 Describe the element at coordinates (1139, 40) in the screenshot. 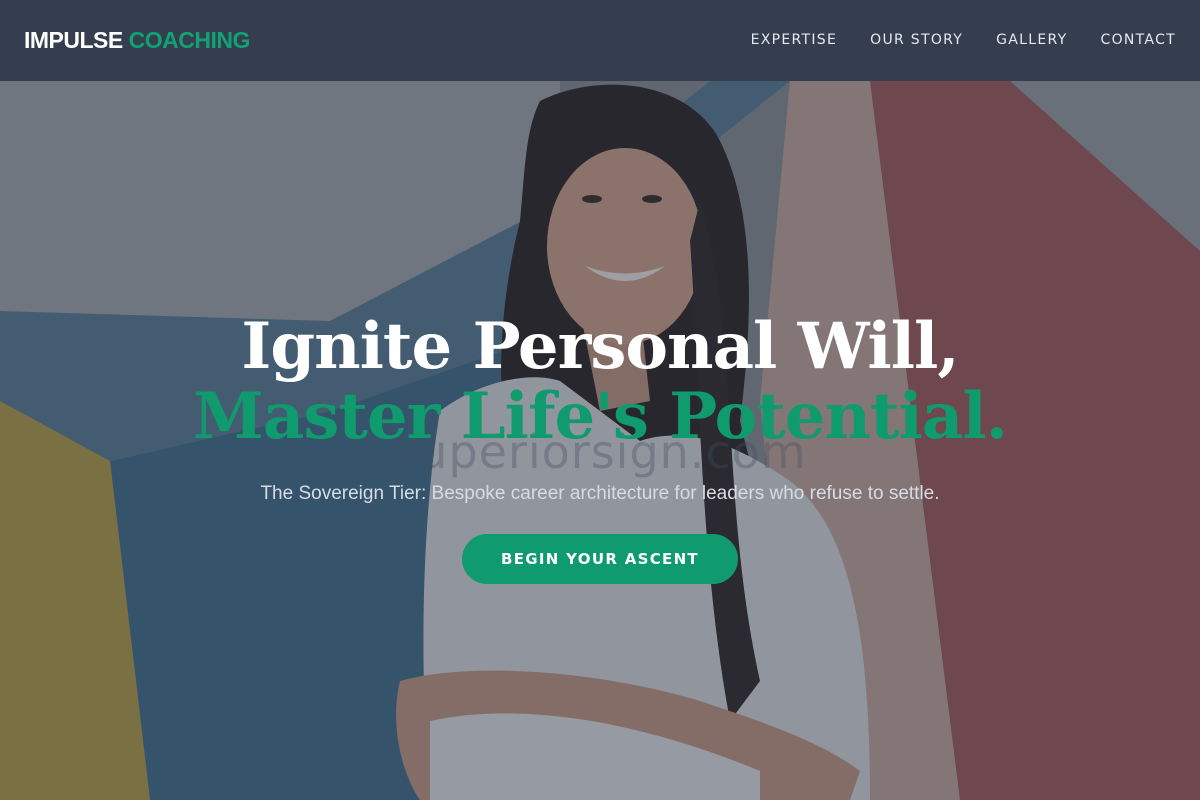

I see `nav-link-contact: CONTACT` at that location.